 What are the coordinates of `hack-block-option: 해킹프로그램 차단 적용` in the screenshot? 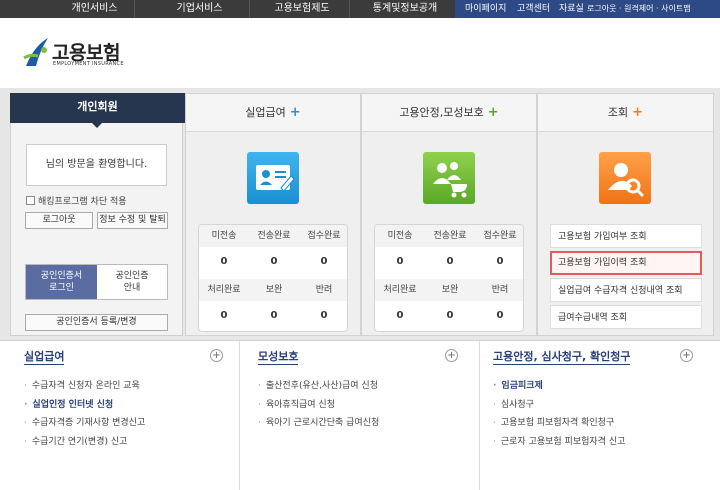 It's located at (76, 202).